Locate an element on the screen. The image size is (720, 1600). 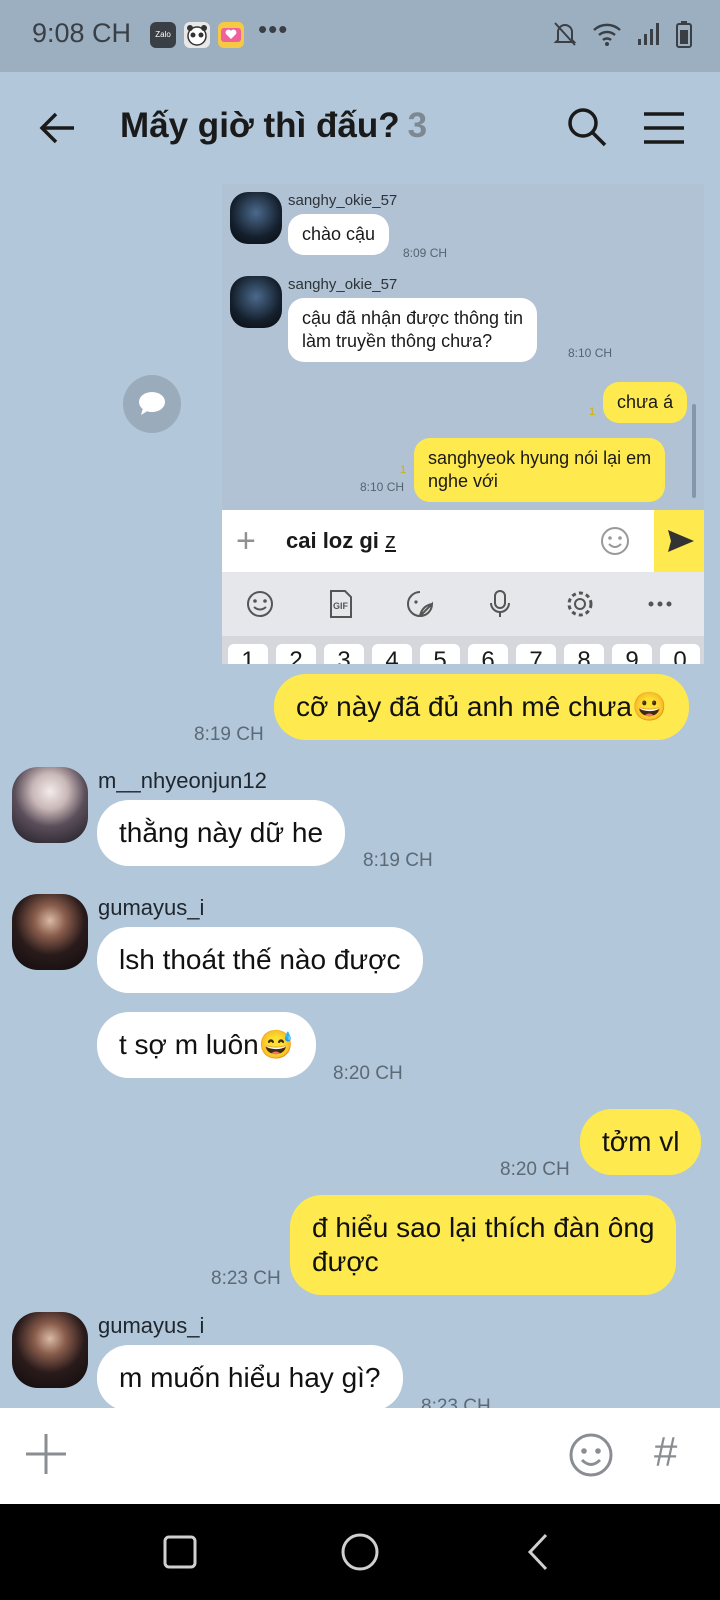
sticker-icon is located at coordinates (420, 604).